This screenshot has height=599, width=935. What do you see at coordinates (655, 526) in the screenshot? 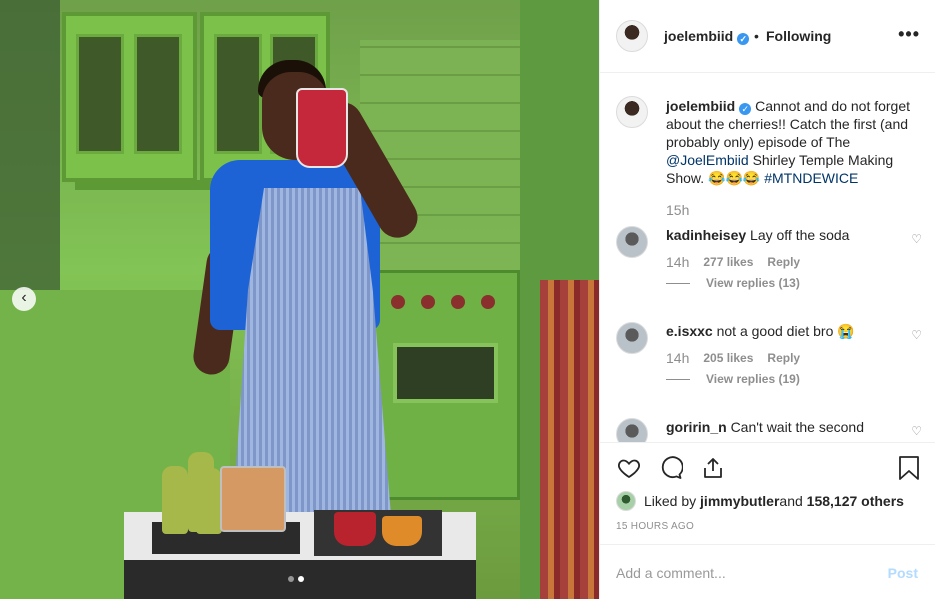
I see `post-timestamp: 15 HOURS AGO` at bounding box center [655, 526].